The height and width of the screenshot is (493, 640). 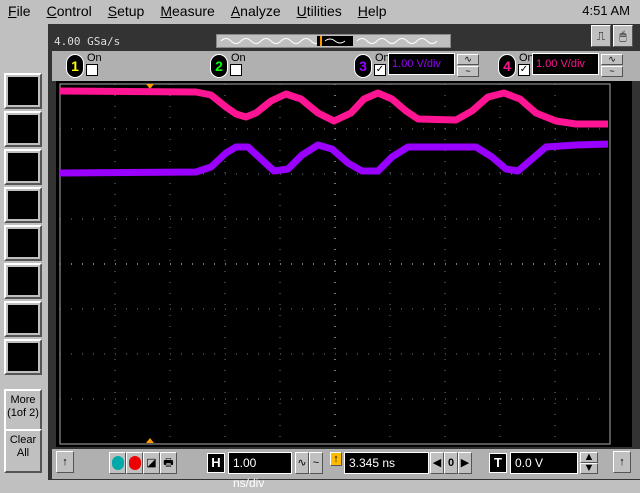 I want to click on trigger-level-down-button: ▼, so click(x=589, y=468).